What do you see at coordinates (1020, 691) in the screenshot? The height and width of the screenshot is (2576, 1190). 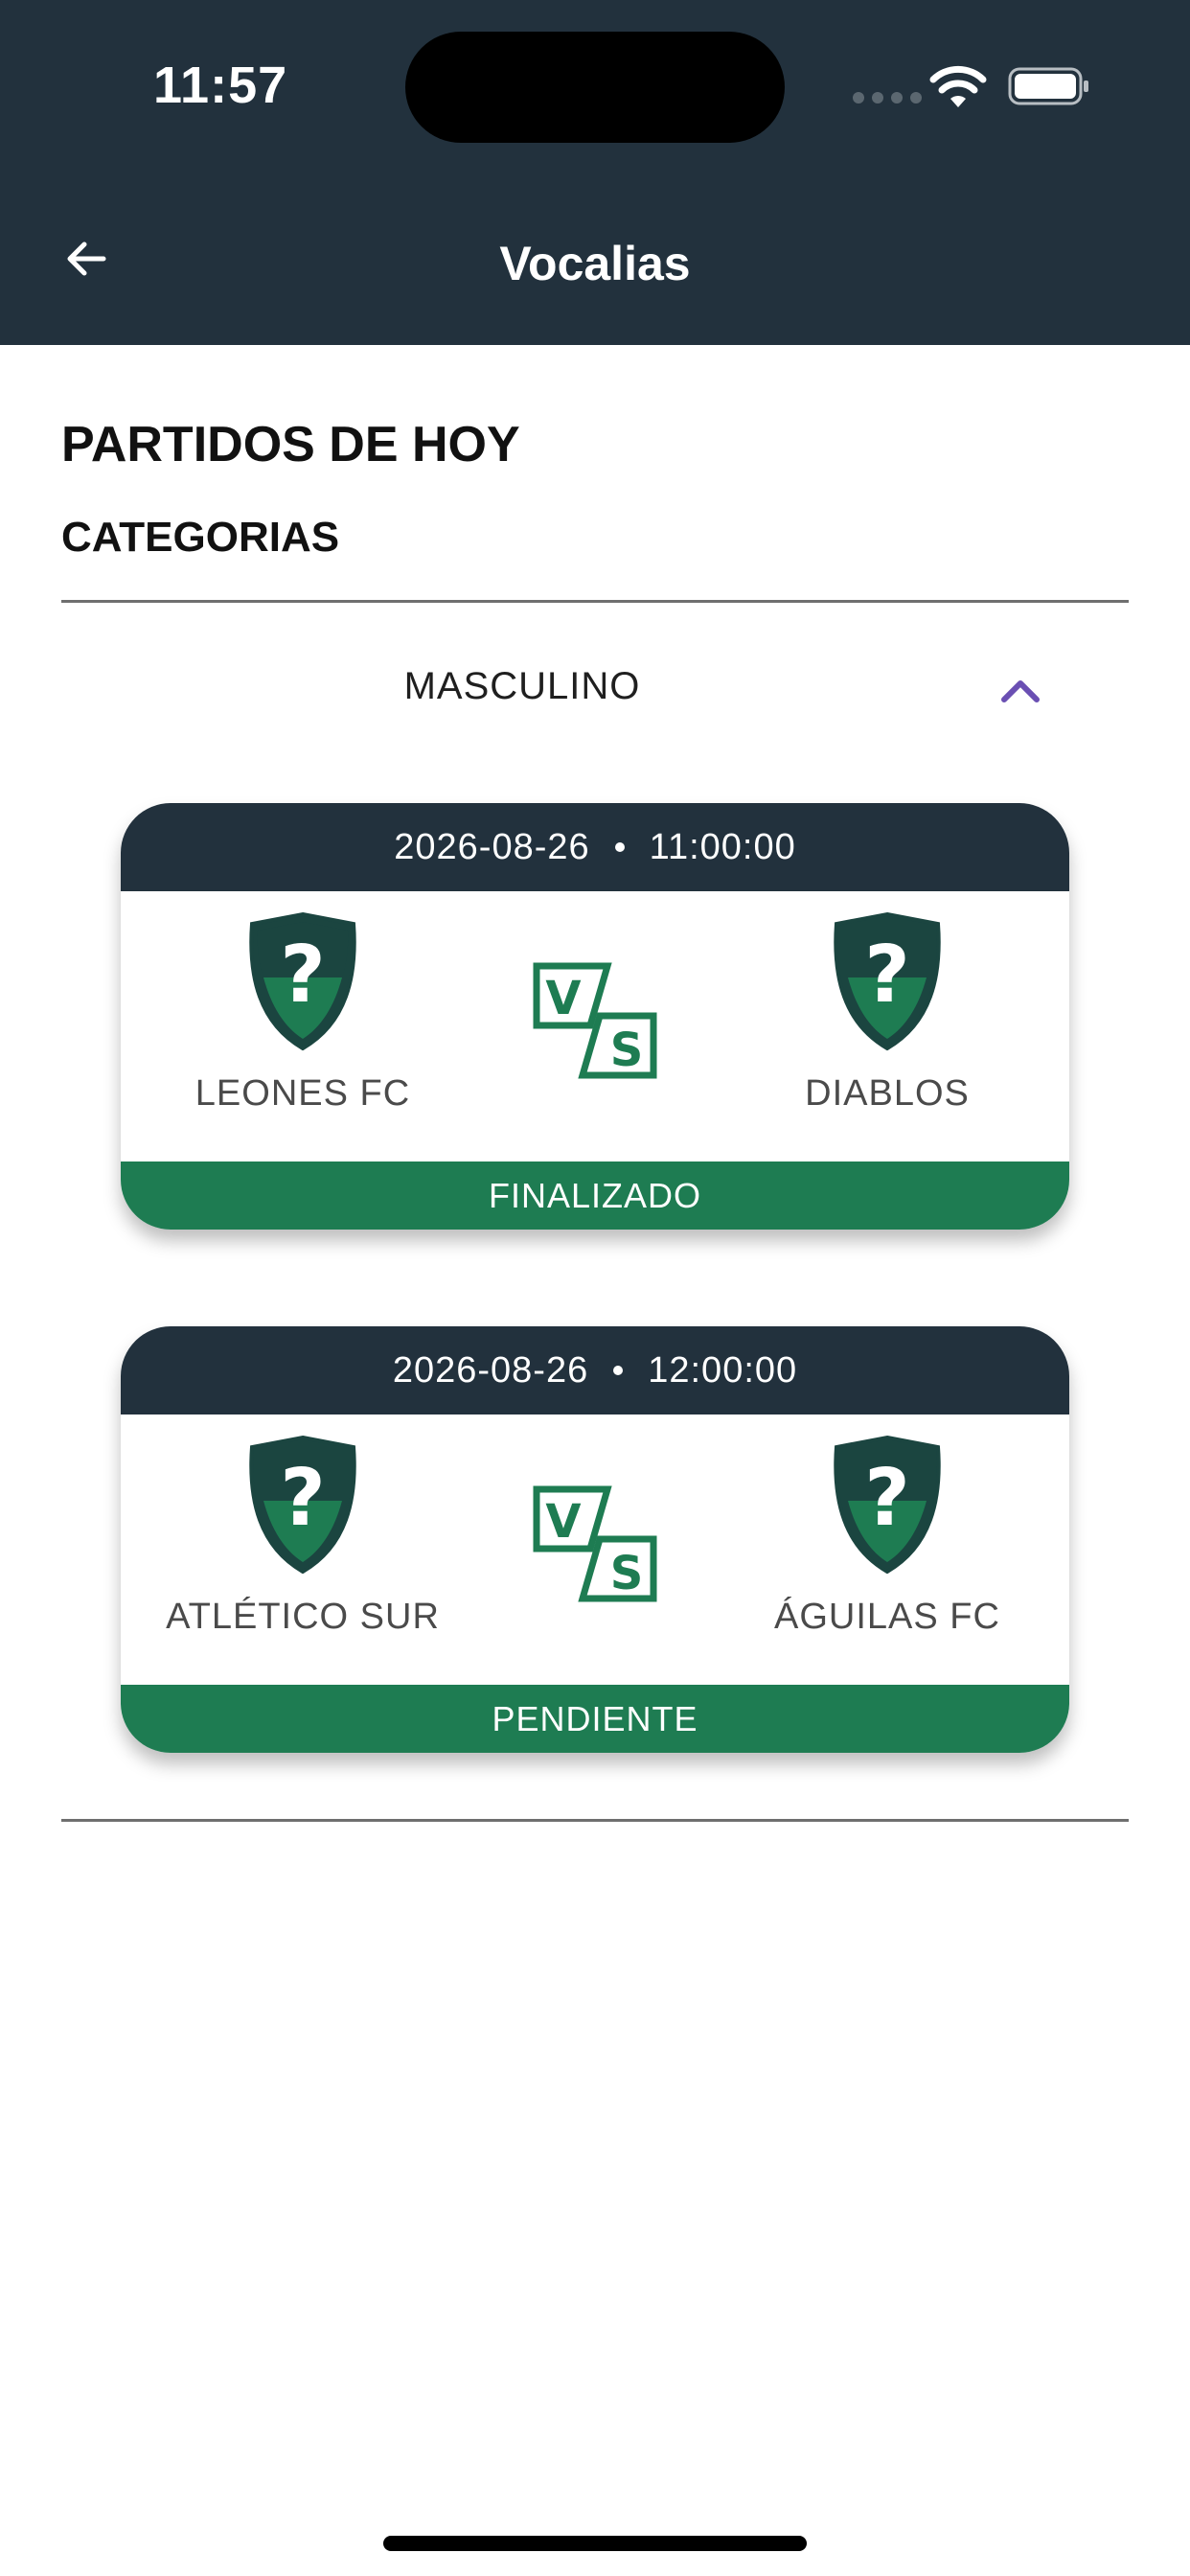 I see `chevron-up-icon` at bounding box center [1020, 691].